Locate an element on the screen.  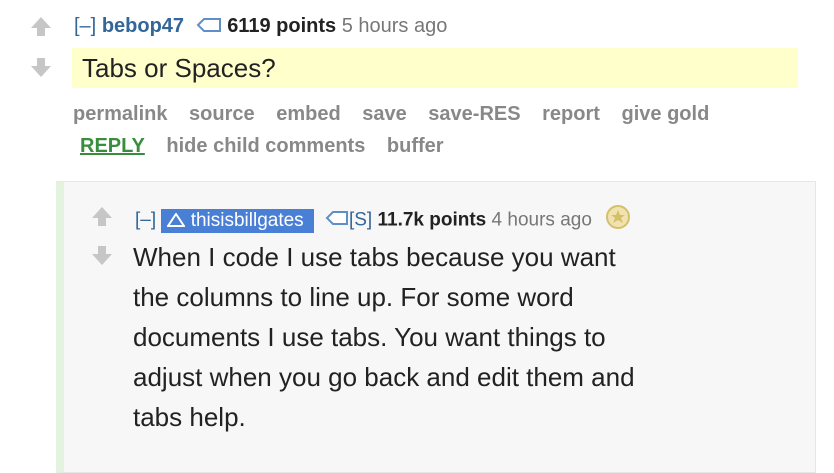
child-author-flair: thisisbillgates is located at coordinates (237, 220).